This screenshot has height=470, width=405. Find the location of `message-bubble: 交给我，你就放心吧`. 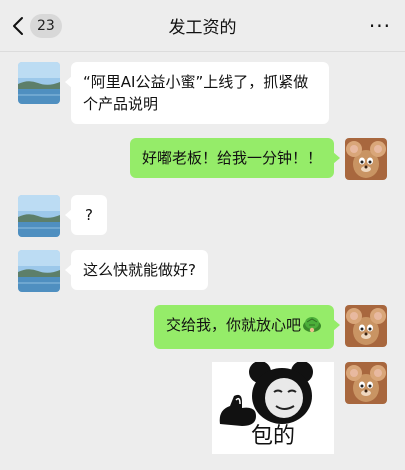

message-bubble: 交给我，你就放心吧 is located at coordinates (247, 327).